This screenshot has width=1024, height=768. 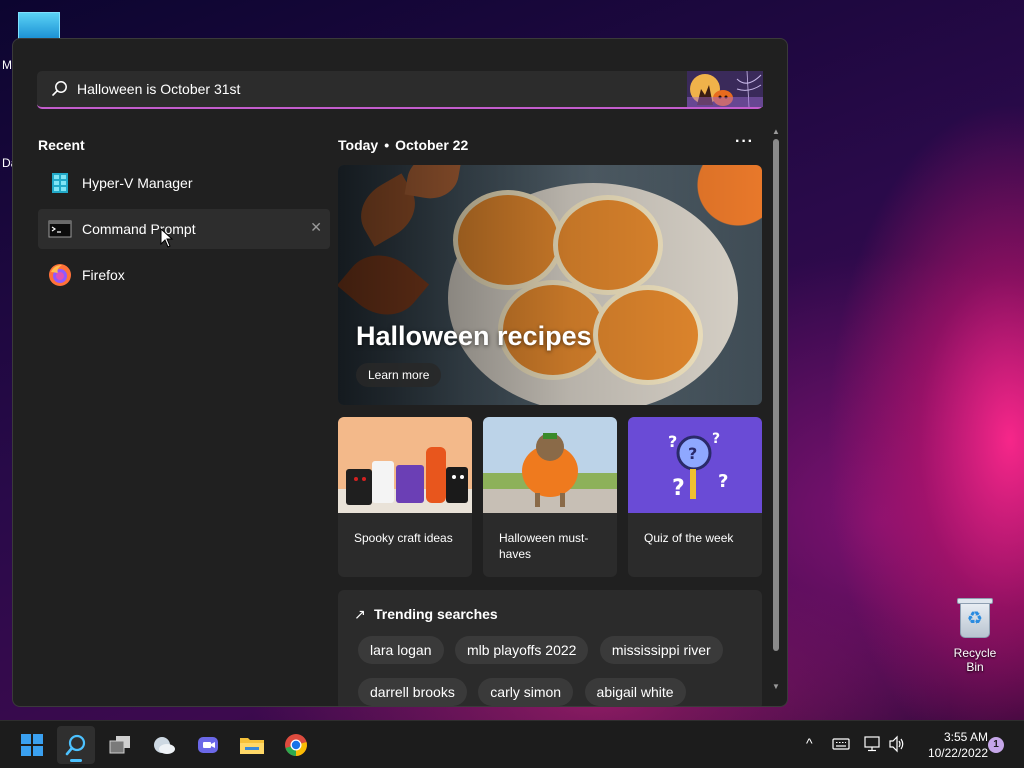 What do you see at coordinates (7, 65) in the screenshot?
I see `desktop-icon-label: M` at bounding box center [7, 65].